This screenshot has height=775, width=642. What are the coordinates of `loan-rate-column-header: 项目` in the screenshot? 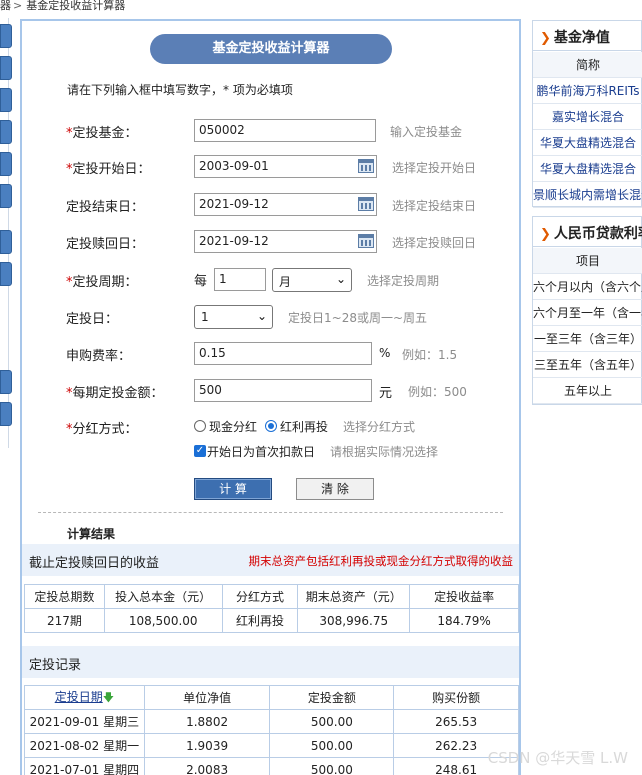 It's located at (587, 261).